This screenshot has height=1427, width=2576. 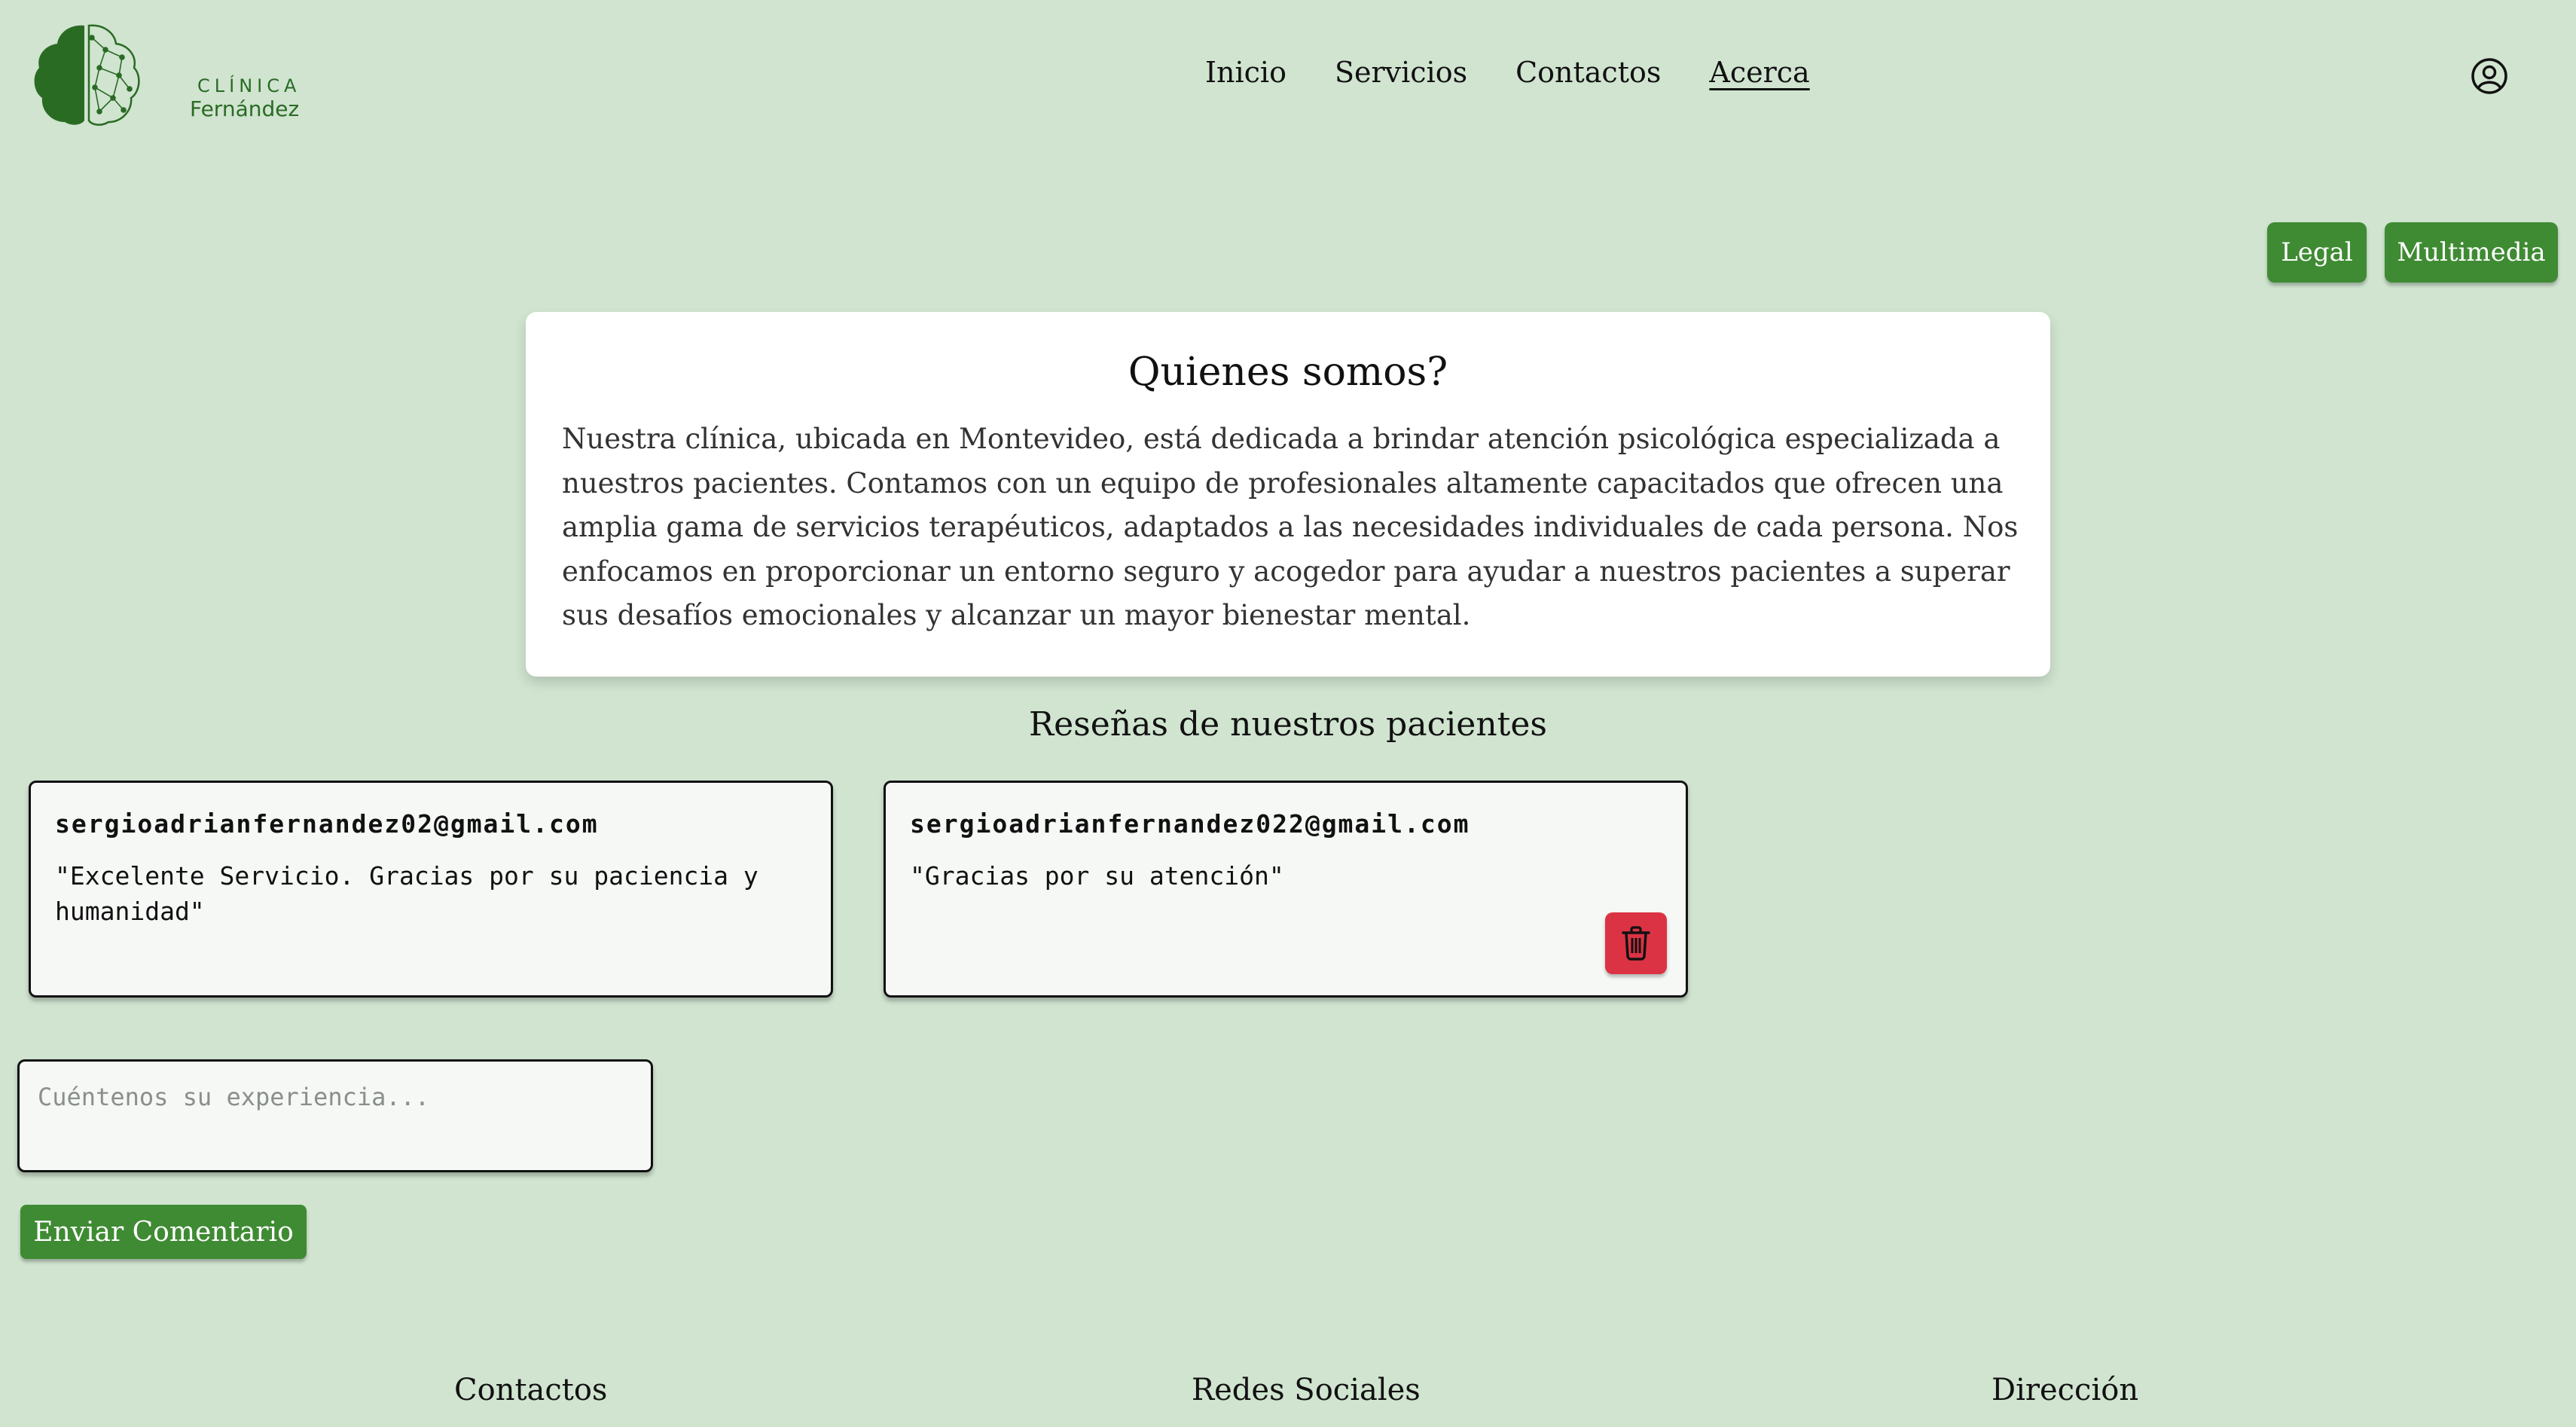 What do you see at coordinates (1288, 372) in the screenshot?
I see `about-title: Quienes somos?` at bounding box center [1288, 372].